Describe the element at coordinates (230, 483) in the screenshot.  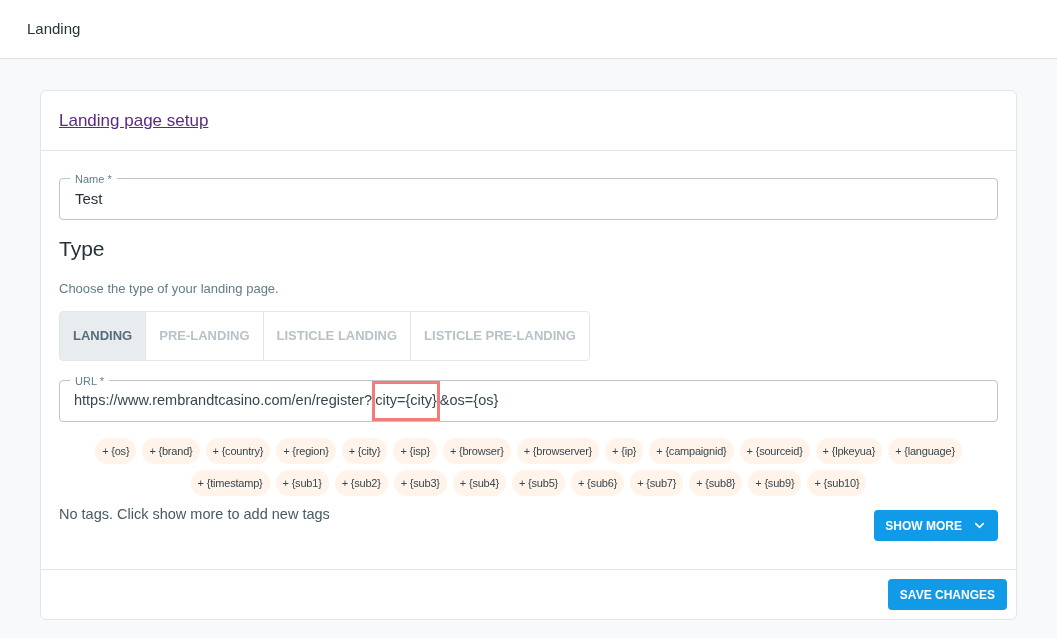
I see `tag-chip: + {timestamp}` at that location.